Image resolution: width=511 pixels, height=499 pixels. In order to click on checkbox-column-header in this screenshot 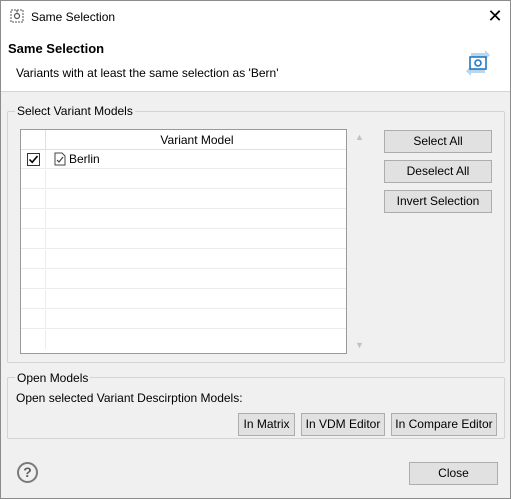, I will do `click(33, 140)`.